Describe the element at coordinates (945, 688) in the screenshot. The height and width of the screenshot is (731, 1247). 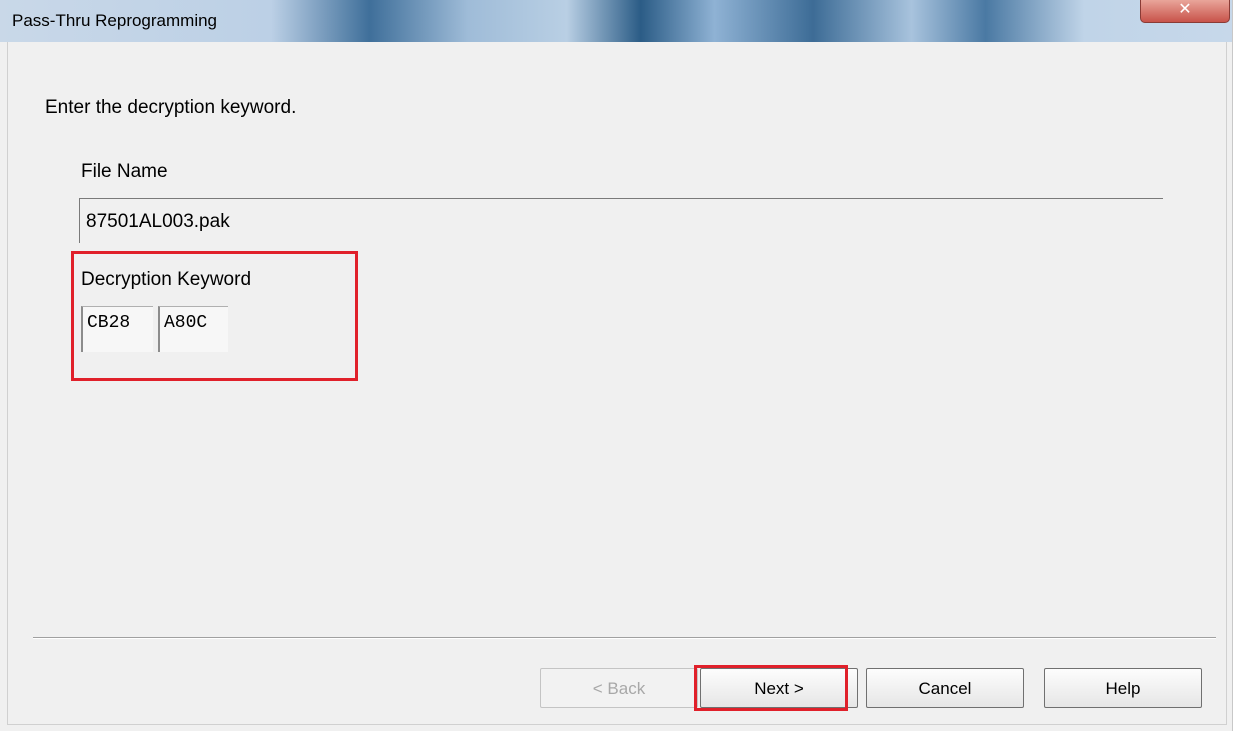
I see `cancel-button: Cancel` at that location.